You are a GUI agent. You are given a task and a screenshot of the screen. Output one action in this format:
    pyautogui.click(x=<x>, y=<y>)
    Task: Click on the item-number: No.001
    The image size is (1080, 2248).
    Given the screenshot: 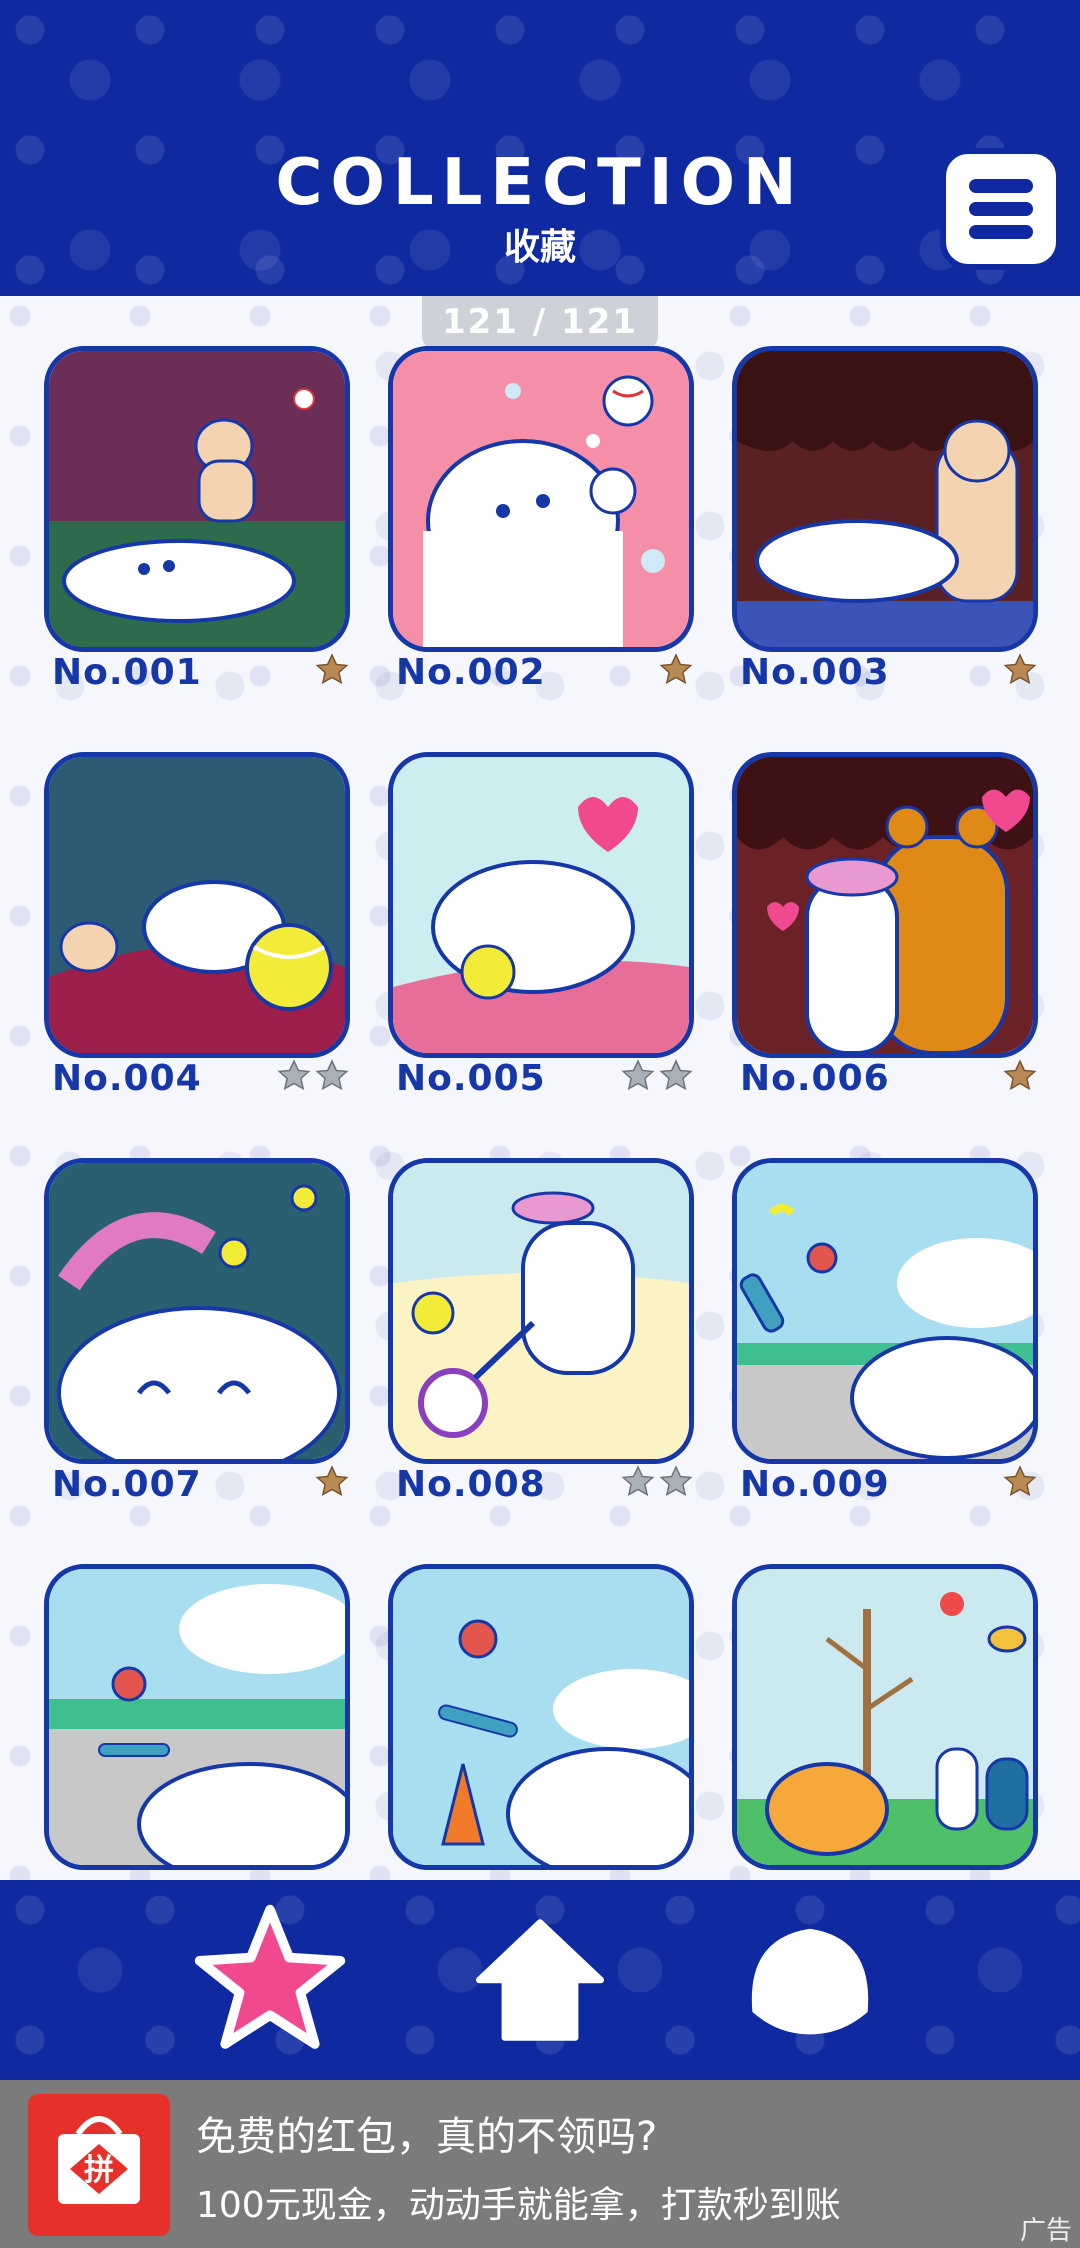 What is the action you would take?
    pyautogui.click(x=127, y=672)
    